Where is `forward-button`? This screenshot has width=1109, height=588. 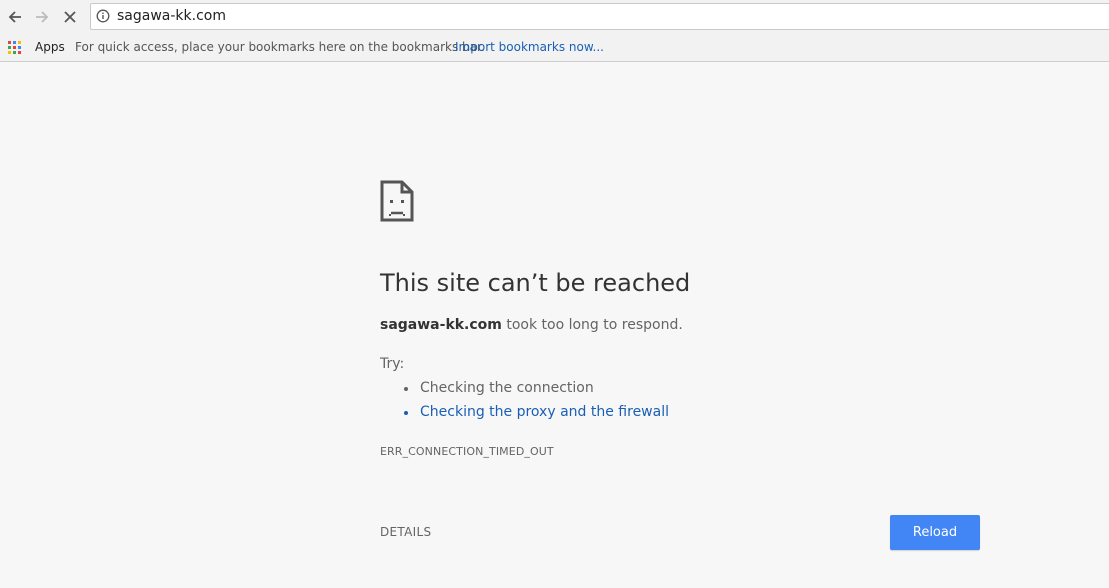 forward-button is located at coordinates (42, 17).